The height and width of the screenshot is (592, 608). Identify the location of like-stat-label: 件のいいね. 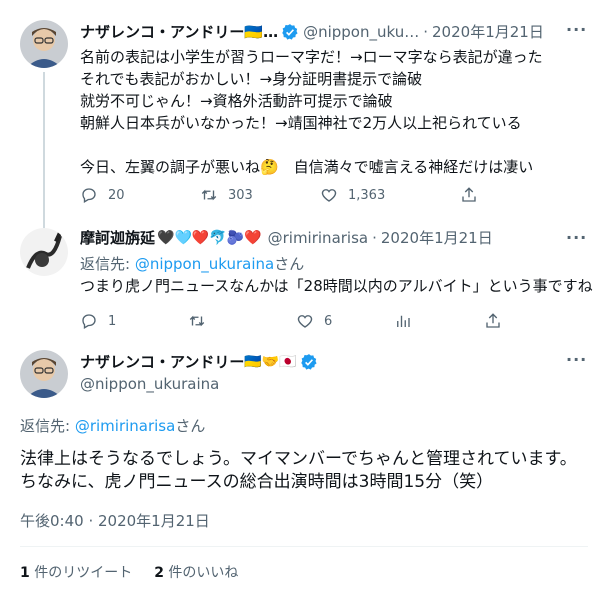
(201, 573).